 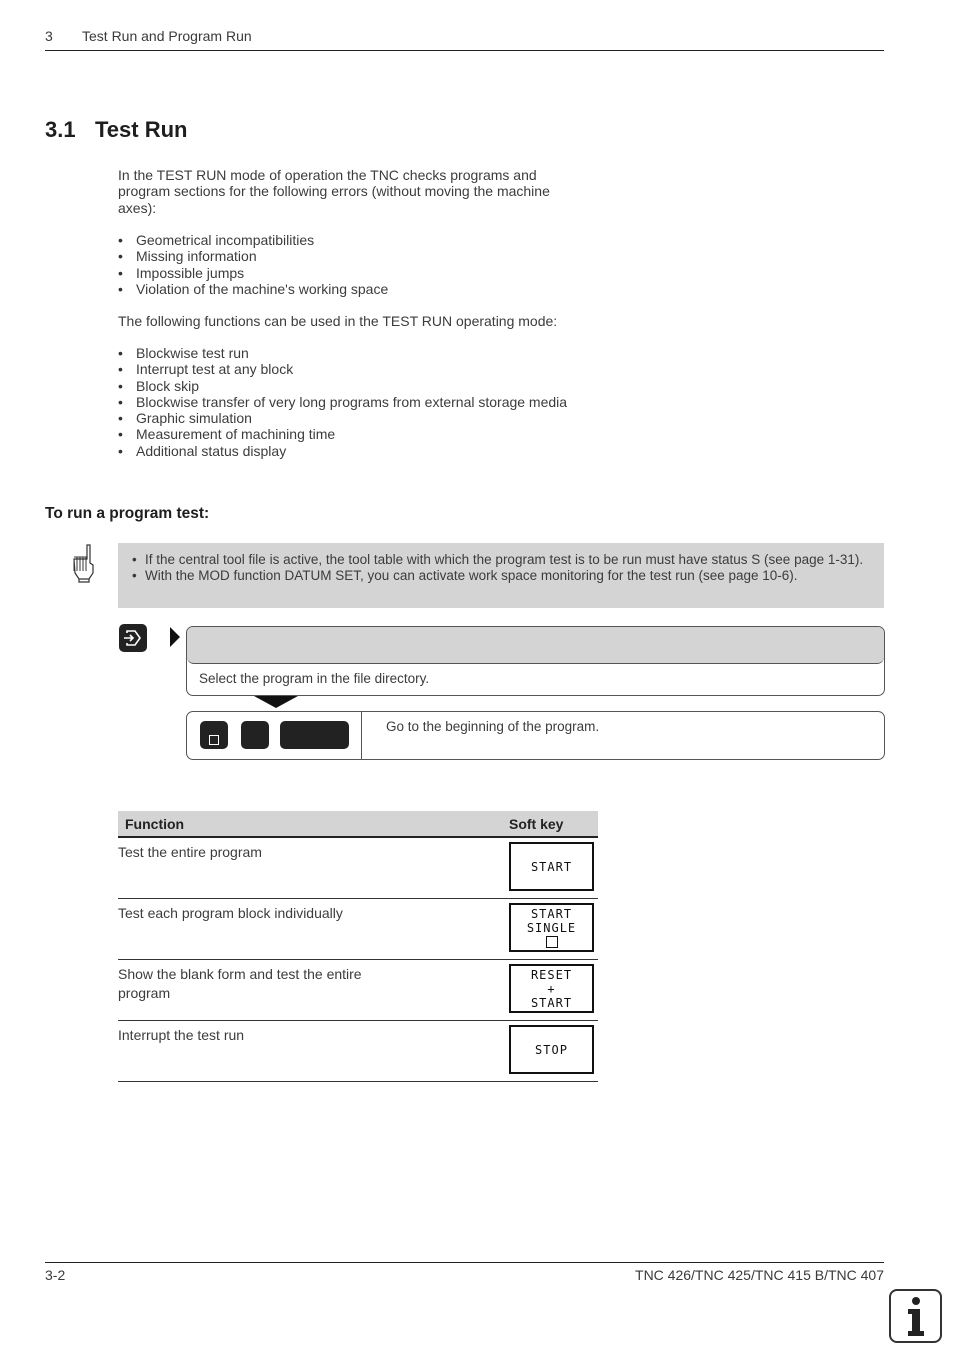 I want to click on table-header: Function Soft key, so click(x=358, y=824).